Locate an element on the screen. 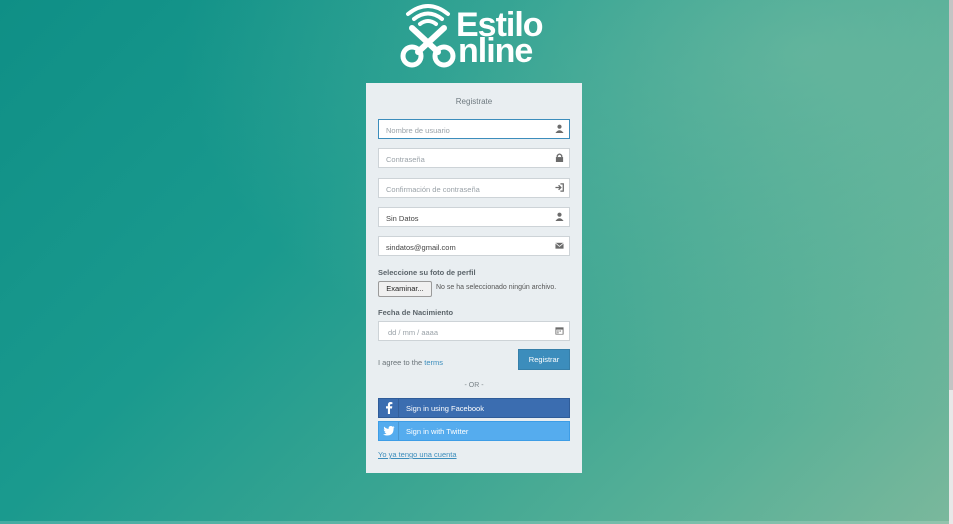  scrollbar-thumb is located at coordinates (951, 195).